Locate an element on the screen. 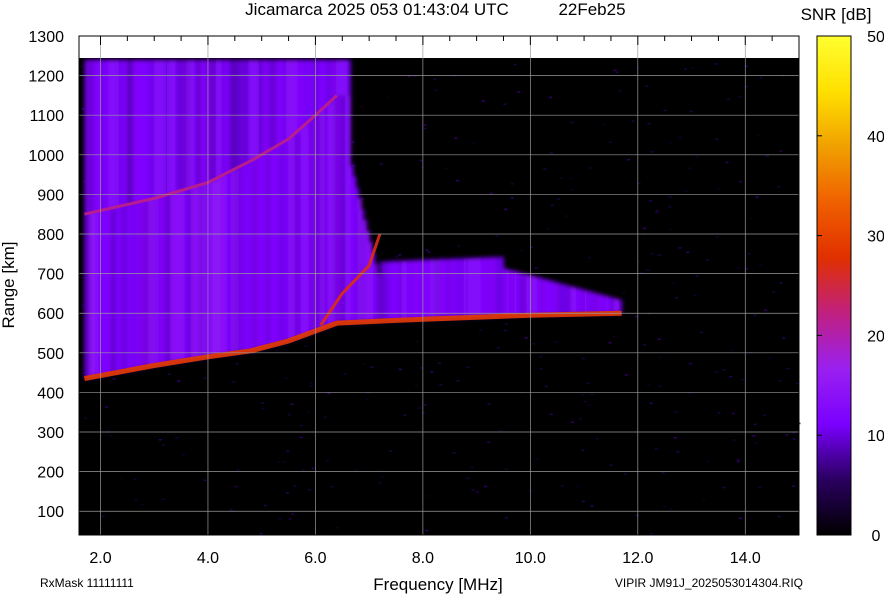  y-tick-label: 600 is located at coordinates (50, 314).